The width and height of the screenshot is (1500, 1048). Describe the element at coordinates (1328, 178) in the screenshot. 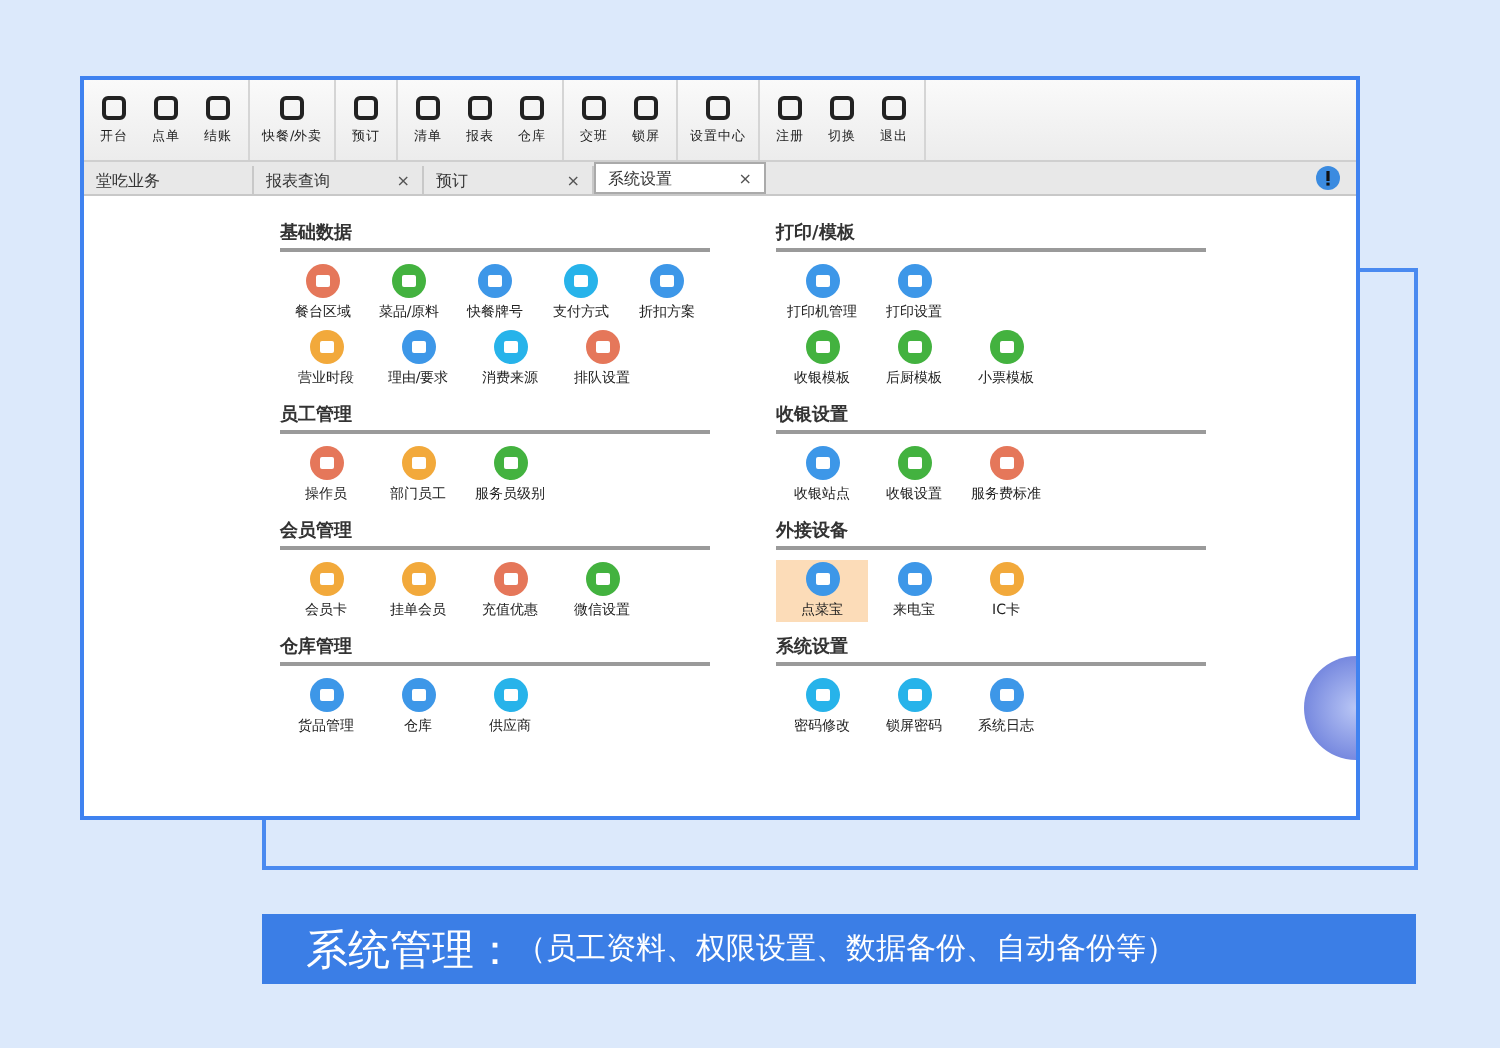

I see `info-icon` at that location.